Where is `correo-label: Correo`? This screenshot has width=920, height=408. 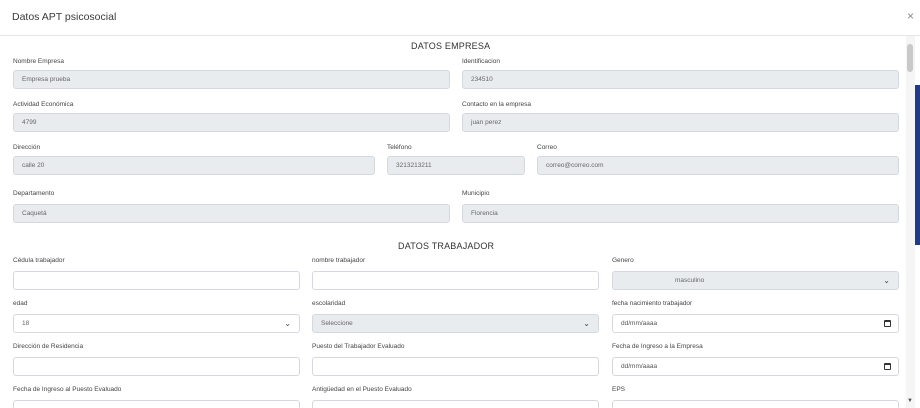
correo-label: Correo is located at coordinates (547, 147).